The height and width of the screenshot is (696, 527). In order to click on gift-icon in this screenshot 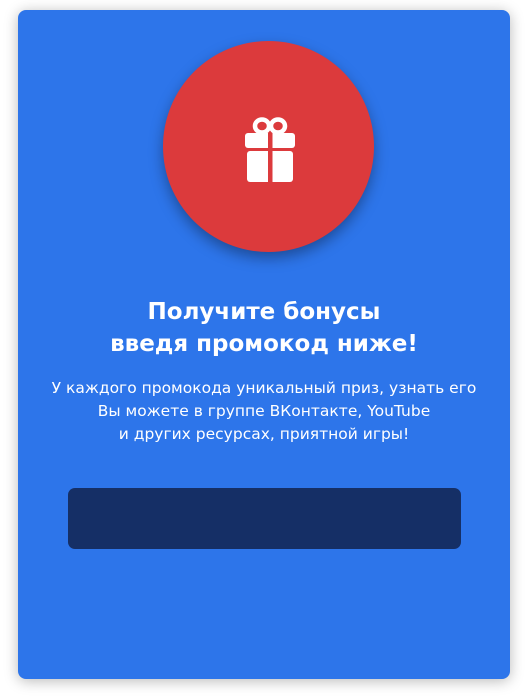, I will do `click(270, 149)`.